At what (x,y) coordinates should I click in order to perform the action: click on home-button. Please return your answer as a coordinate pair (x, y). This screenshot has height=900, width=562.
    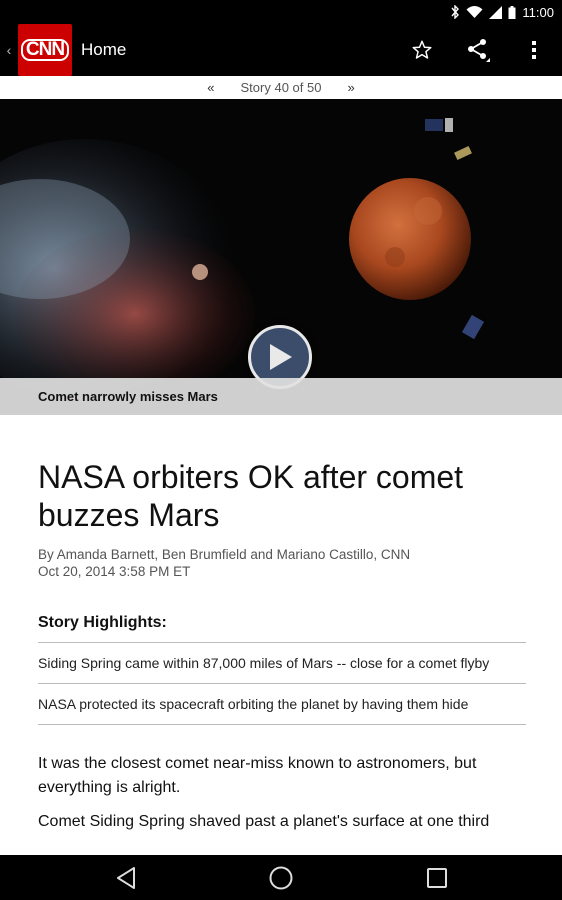
    Looking at the image, I should click on (281, 877).